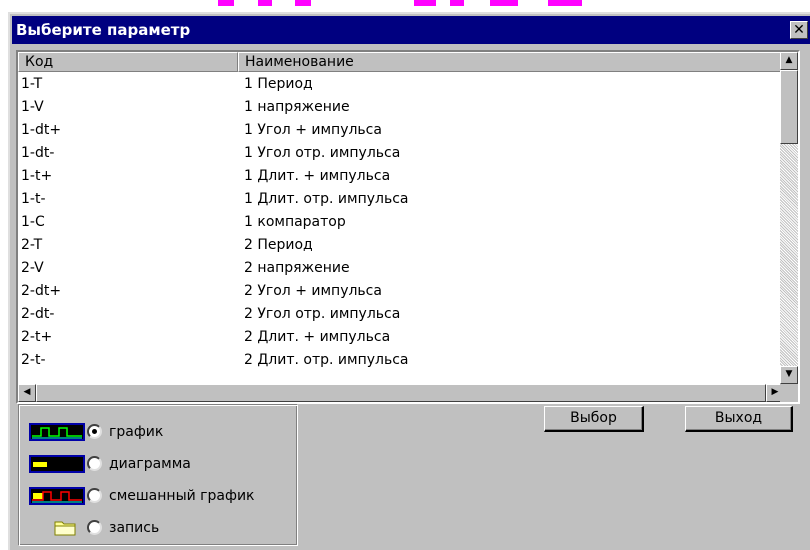  Describe the element at coordinates (789, 393) in the screenshot. I see `scroll-corner` at that location.